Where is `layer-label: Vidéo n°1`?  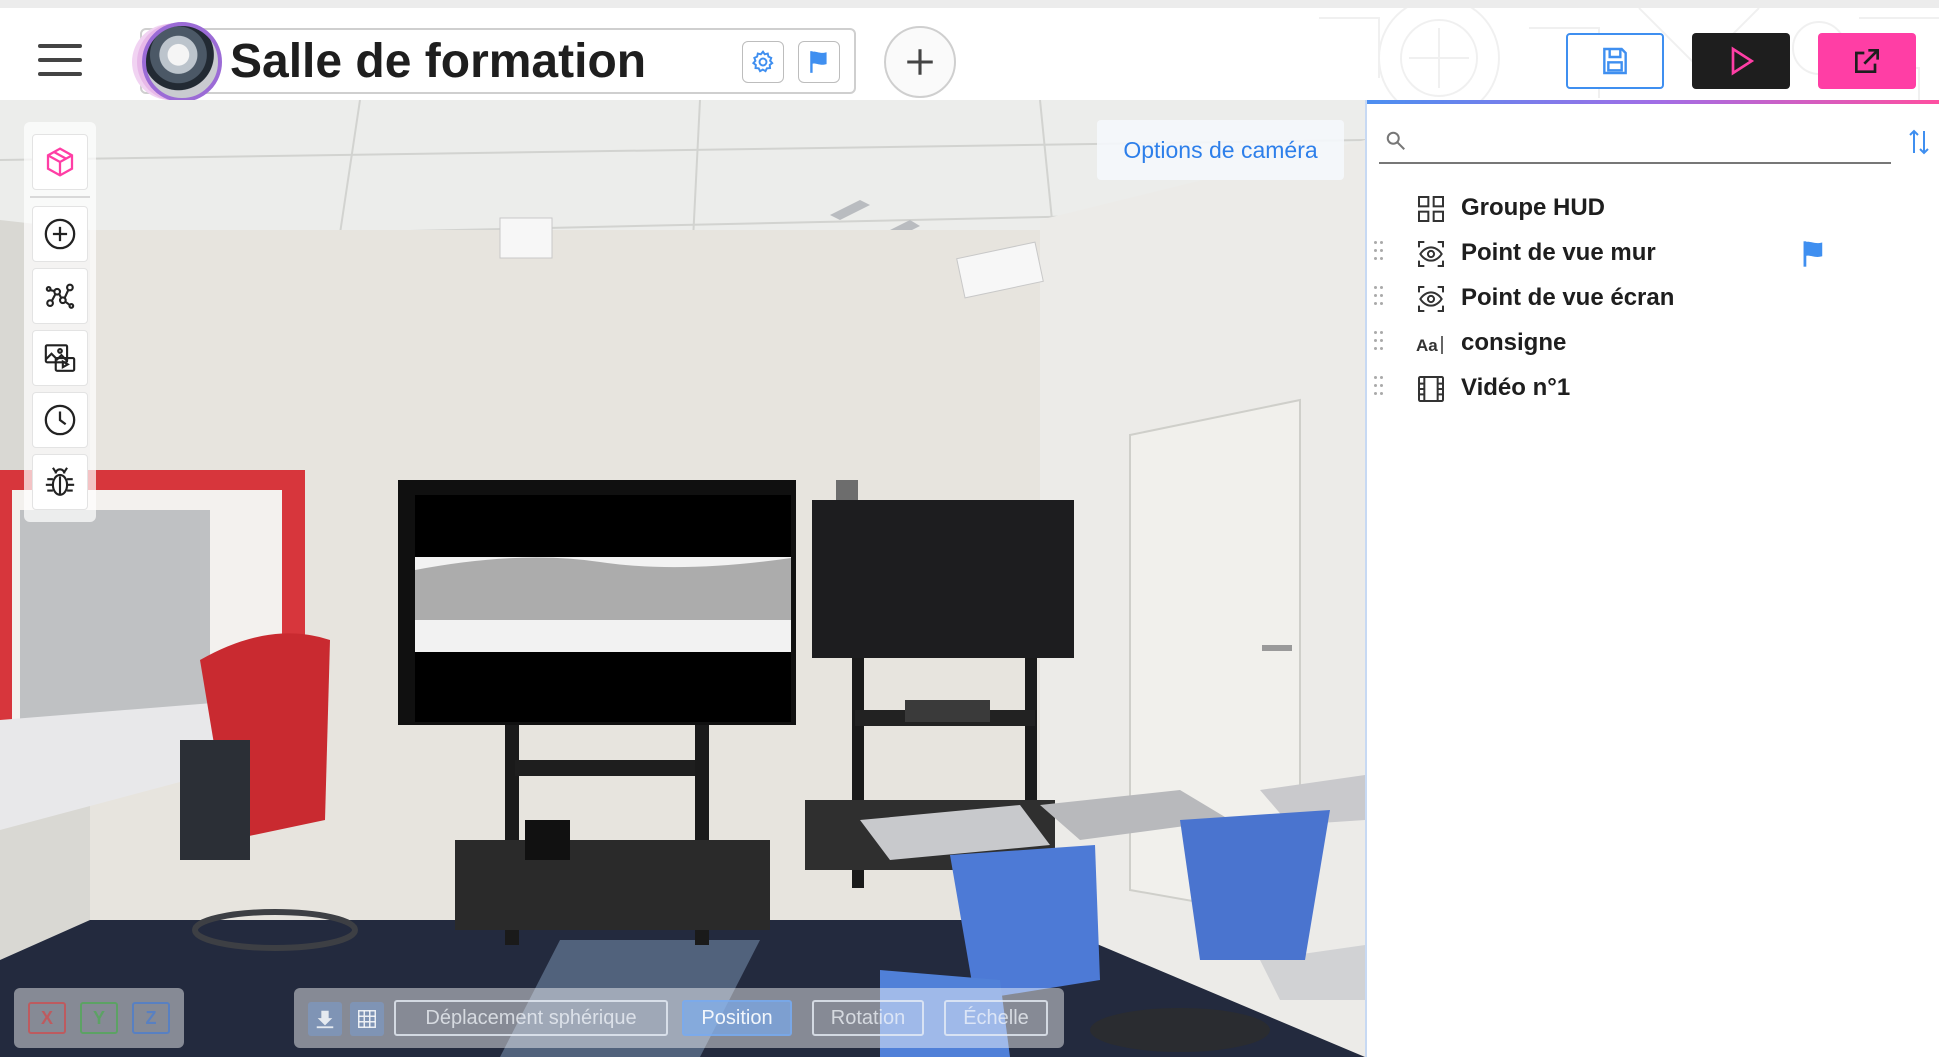
layer-label: Vidéo n°1 is located at coordinates (1516, 387).